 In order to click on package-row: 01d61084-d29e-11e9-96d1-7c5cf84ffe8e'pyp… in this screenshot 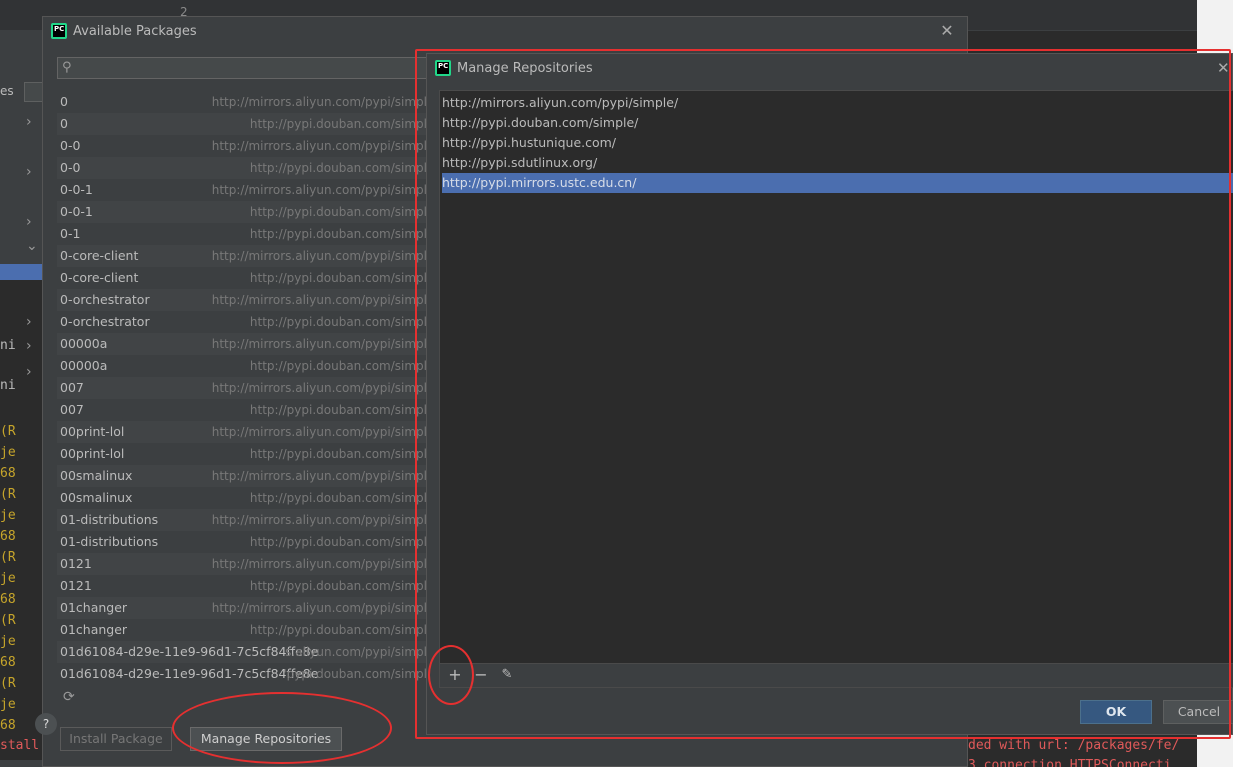, I will do `click(242, 672)`.